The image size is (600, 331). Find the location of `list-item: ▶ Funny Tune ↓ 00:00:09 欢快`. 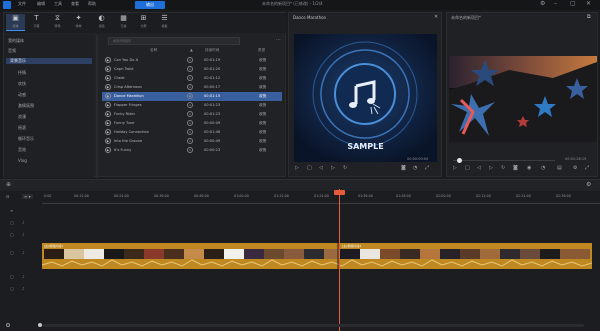

list-item: ▶ Funny Tune ↓ 00:00:09 欢快 is located at coordinates (192, 123).